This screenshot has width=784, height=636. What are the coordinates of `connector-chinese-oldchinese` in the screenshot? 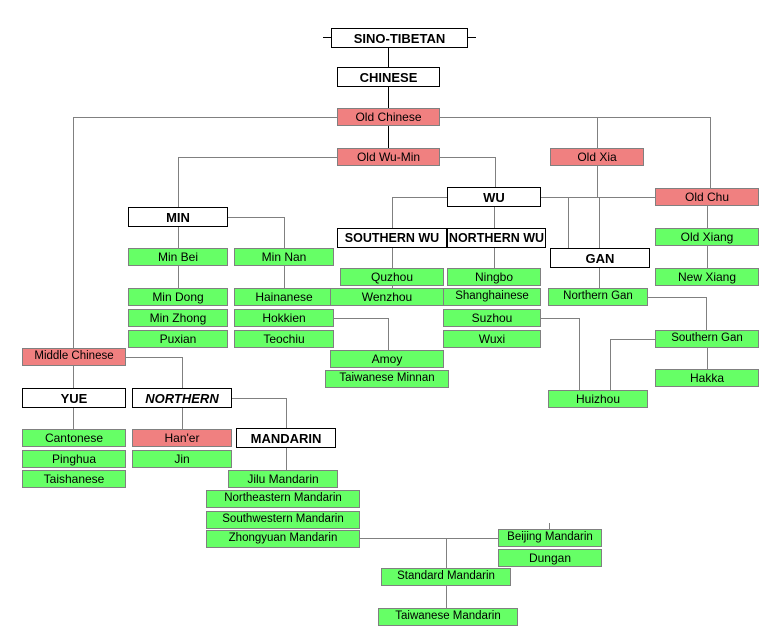 It's located at (388, 97).